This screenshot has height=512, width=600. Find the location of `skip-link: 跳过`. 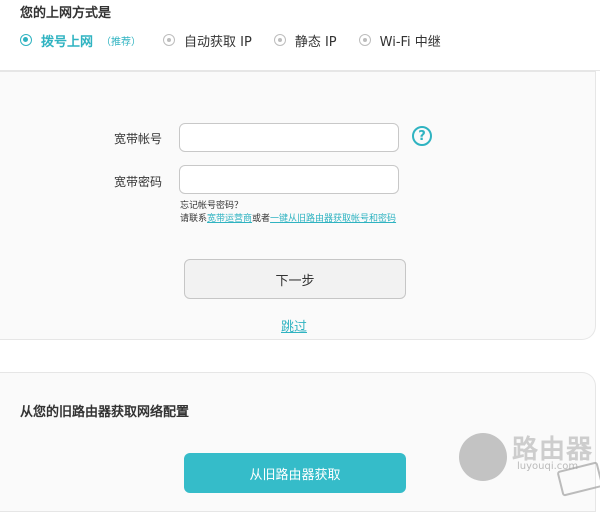

skip-link: 跳过 is located at coordinates (294, 325).